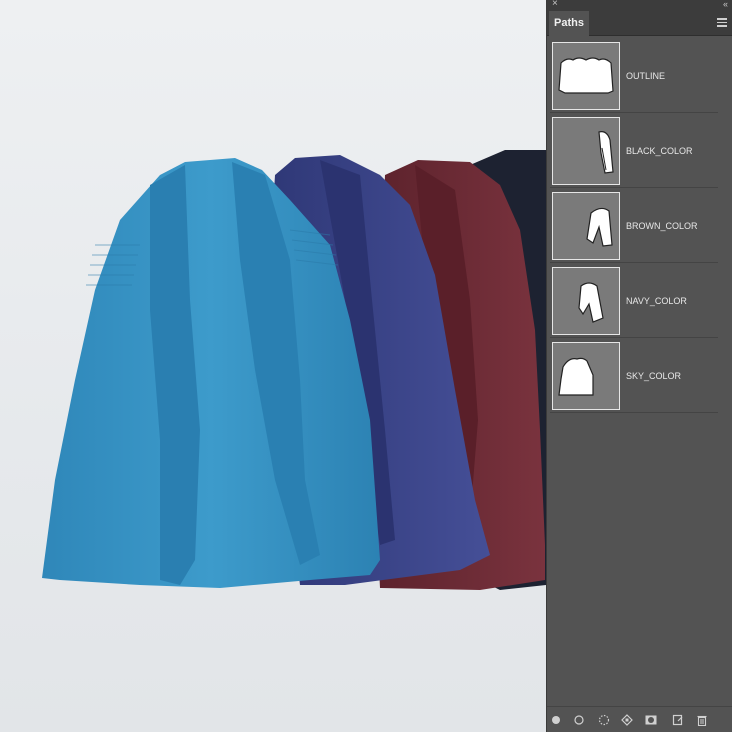 The width and height of the screenshot is (732, 732). I want to click on panel-menu-icon, so click(722, 22).